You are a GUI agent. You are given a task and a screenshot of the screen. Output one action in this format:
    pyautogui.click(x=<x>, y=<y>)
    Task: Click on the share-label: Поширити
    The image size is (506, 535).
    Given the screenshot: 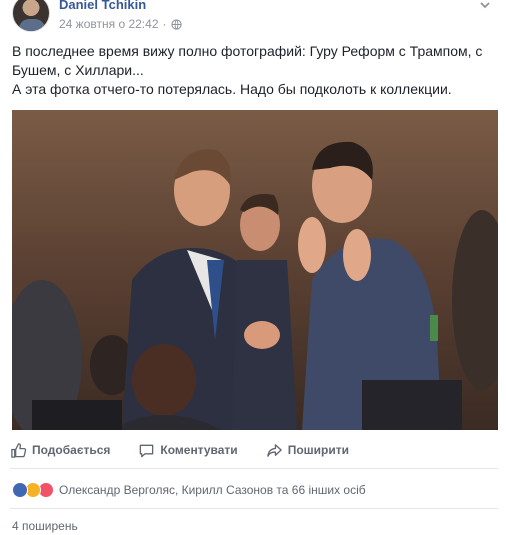 What is the action you would take?
    pyautogui.click(x=318, y=450)
    